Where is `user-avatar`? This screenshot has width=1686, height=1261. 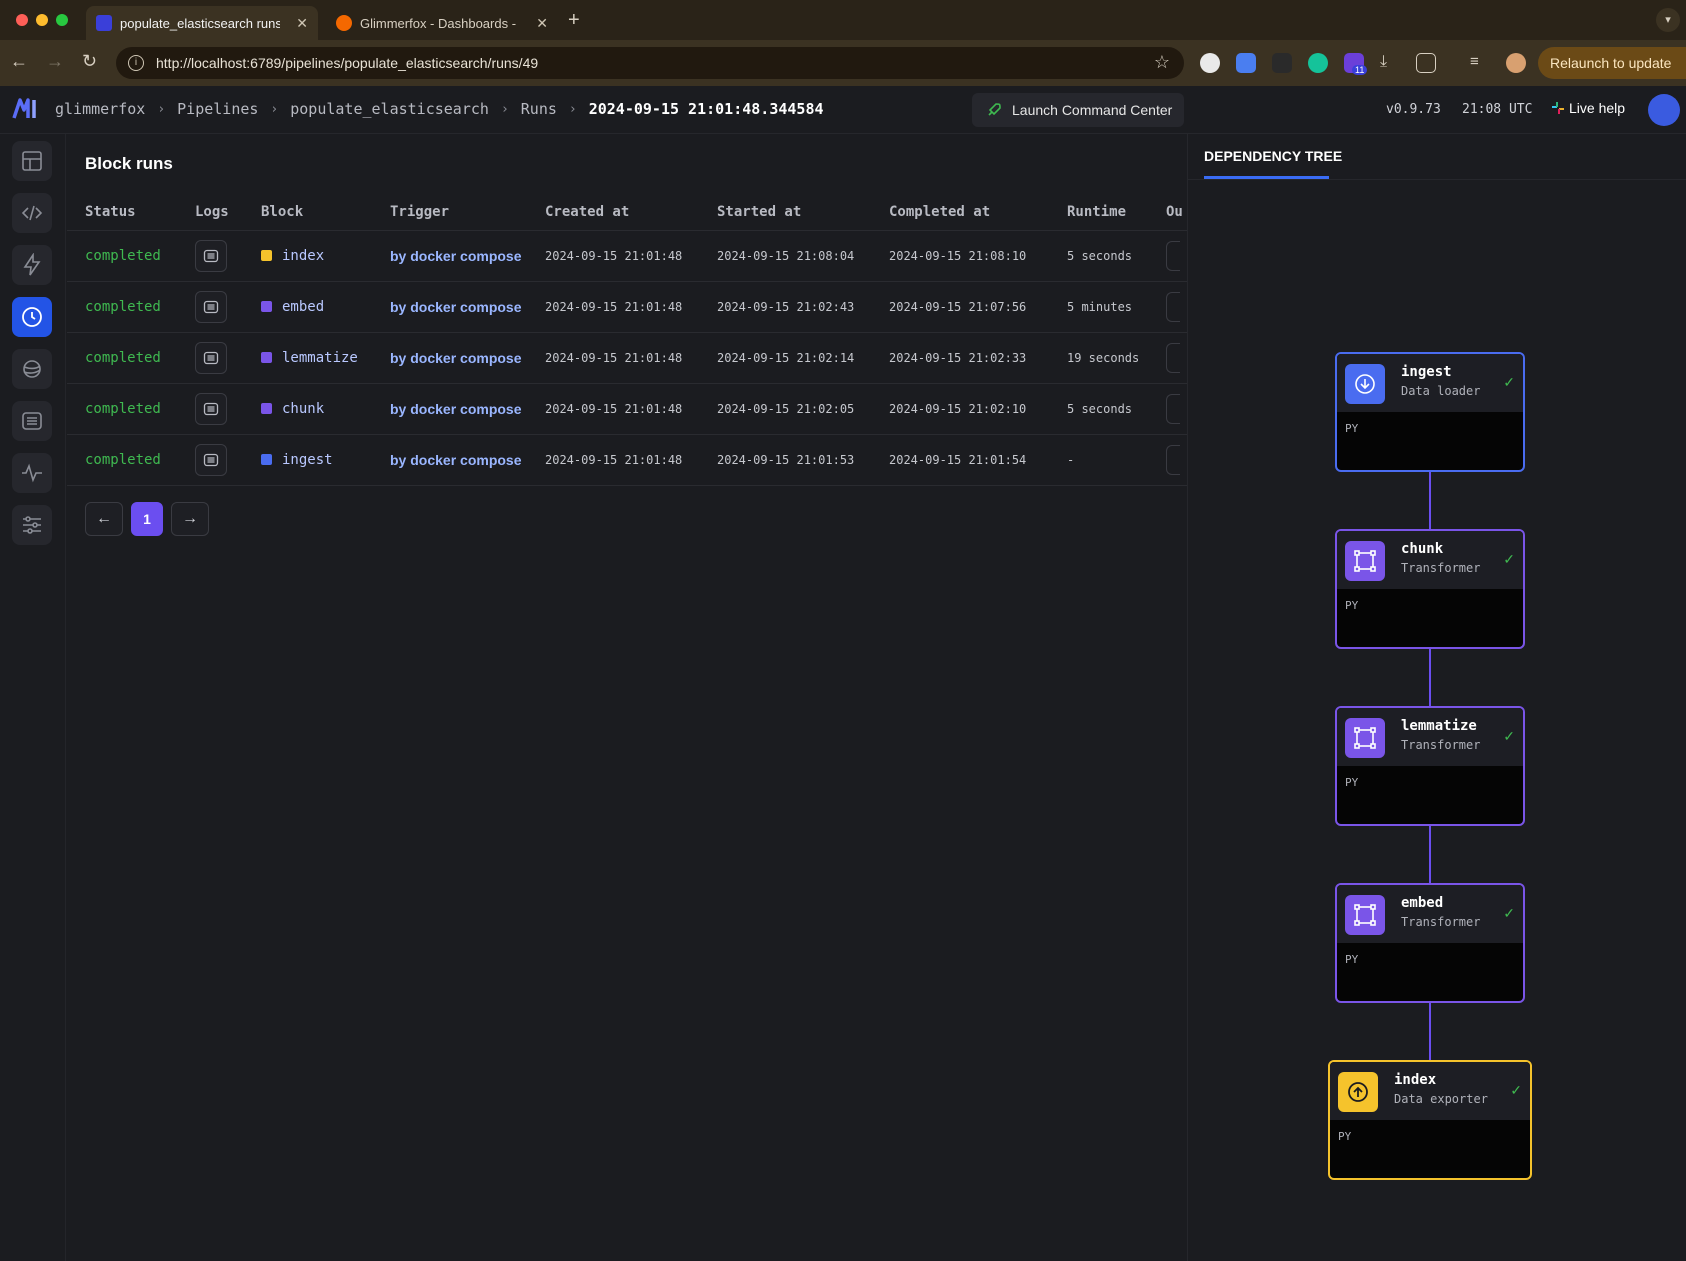 user-avatar is located at coordinates (1664, 110).